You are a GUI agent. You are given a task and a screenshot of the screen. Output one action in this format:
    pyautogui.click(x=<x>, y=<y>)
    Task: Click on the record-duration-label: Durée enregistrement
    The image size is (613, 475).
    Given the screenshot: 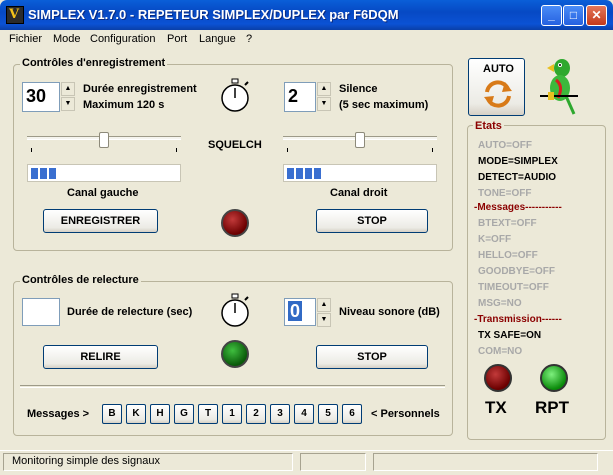 What is the action you would take?
    pyautogui.click(x=140, y=89)
    